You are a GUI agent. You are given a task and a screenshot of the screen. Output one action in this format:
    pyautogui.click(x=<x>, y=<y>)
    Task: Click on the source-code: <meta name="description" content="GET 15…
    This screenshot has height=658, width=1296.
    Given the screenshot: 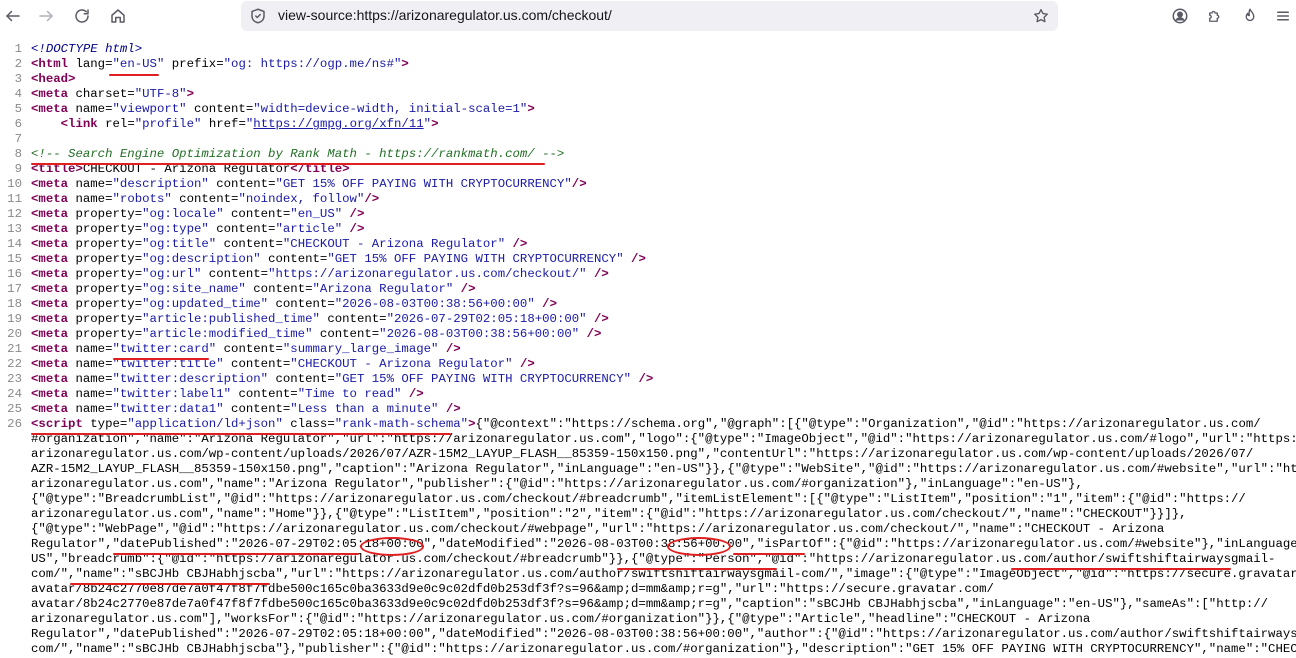 What is the action you would take?
    pyautogui.click(x=304, y=184)
    